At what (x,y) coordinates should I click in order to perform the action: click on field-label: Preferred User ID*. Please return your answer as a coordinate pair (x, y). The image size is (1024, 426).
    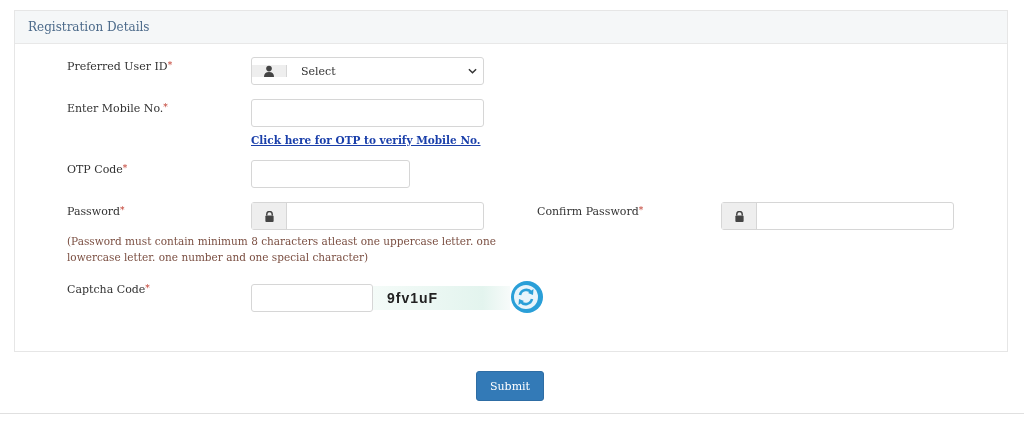
    Looking at the image, I should click on (120, 66).